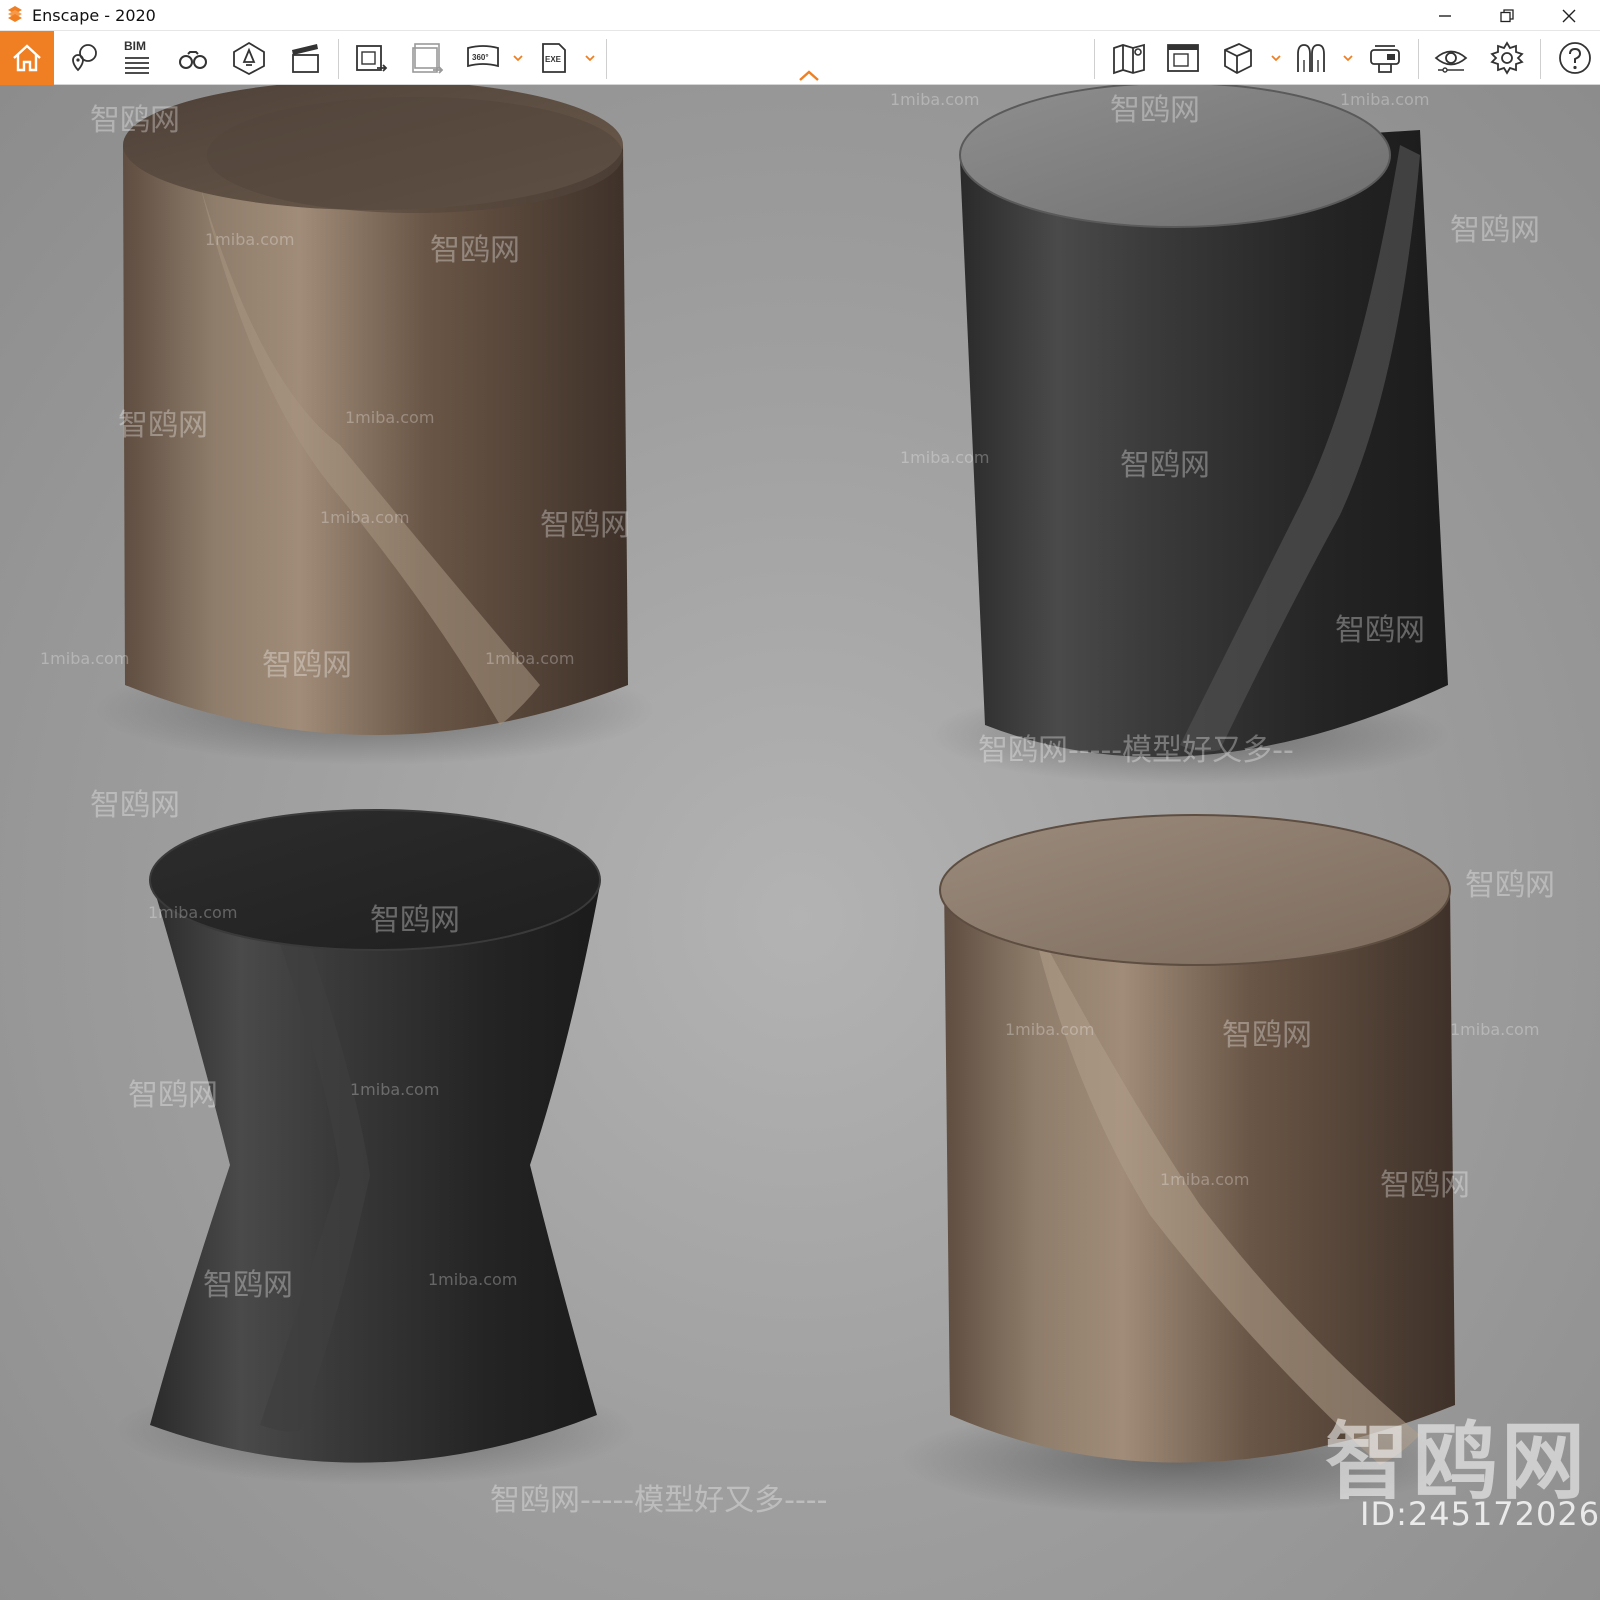 This screenshot has width=1600, height=1600. I want to click on bim-button: BIM, so click(137, 58).